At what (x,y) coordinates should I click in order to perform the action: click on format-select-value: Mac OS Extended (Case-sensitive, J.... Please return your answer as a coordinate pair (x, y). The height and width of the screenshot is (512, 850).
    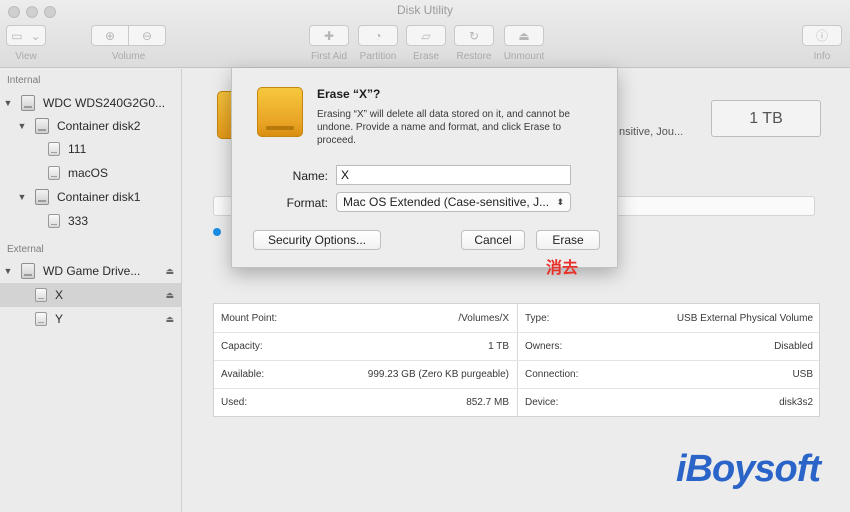
    Looking at the image, I should click on (446, 202).